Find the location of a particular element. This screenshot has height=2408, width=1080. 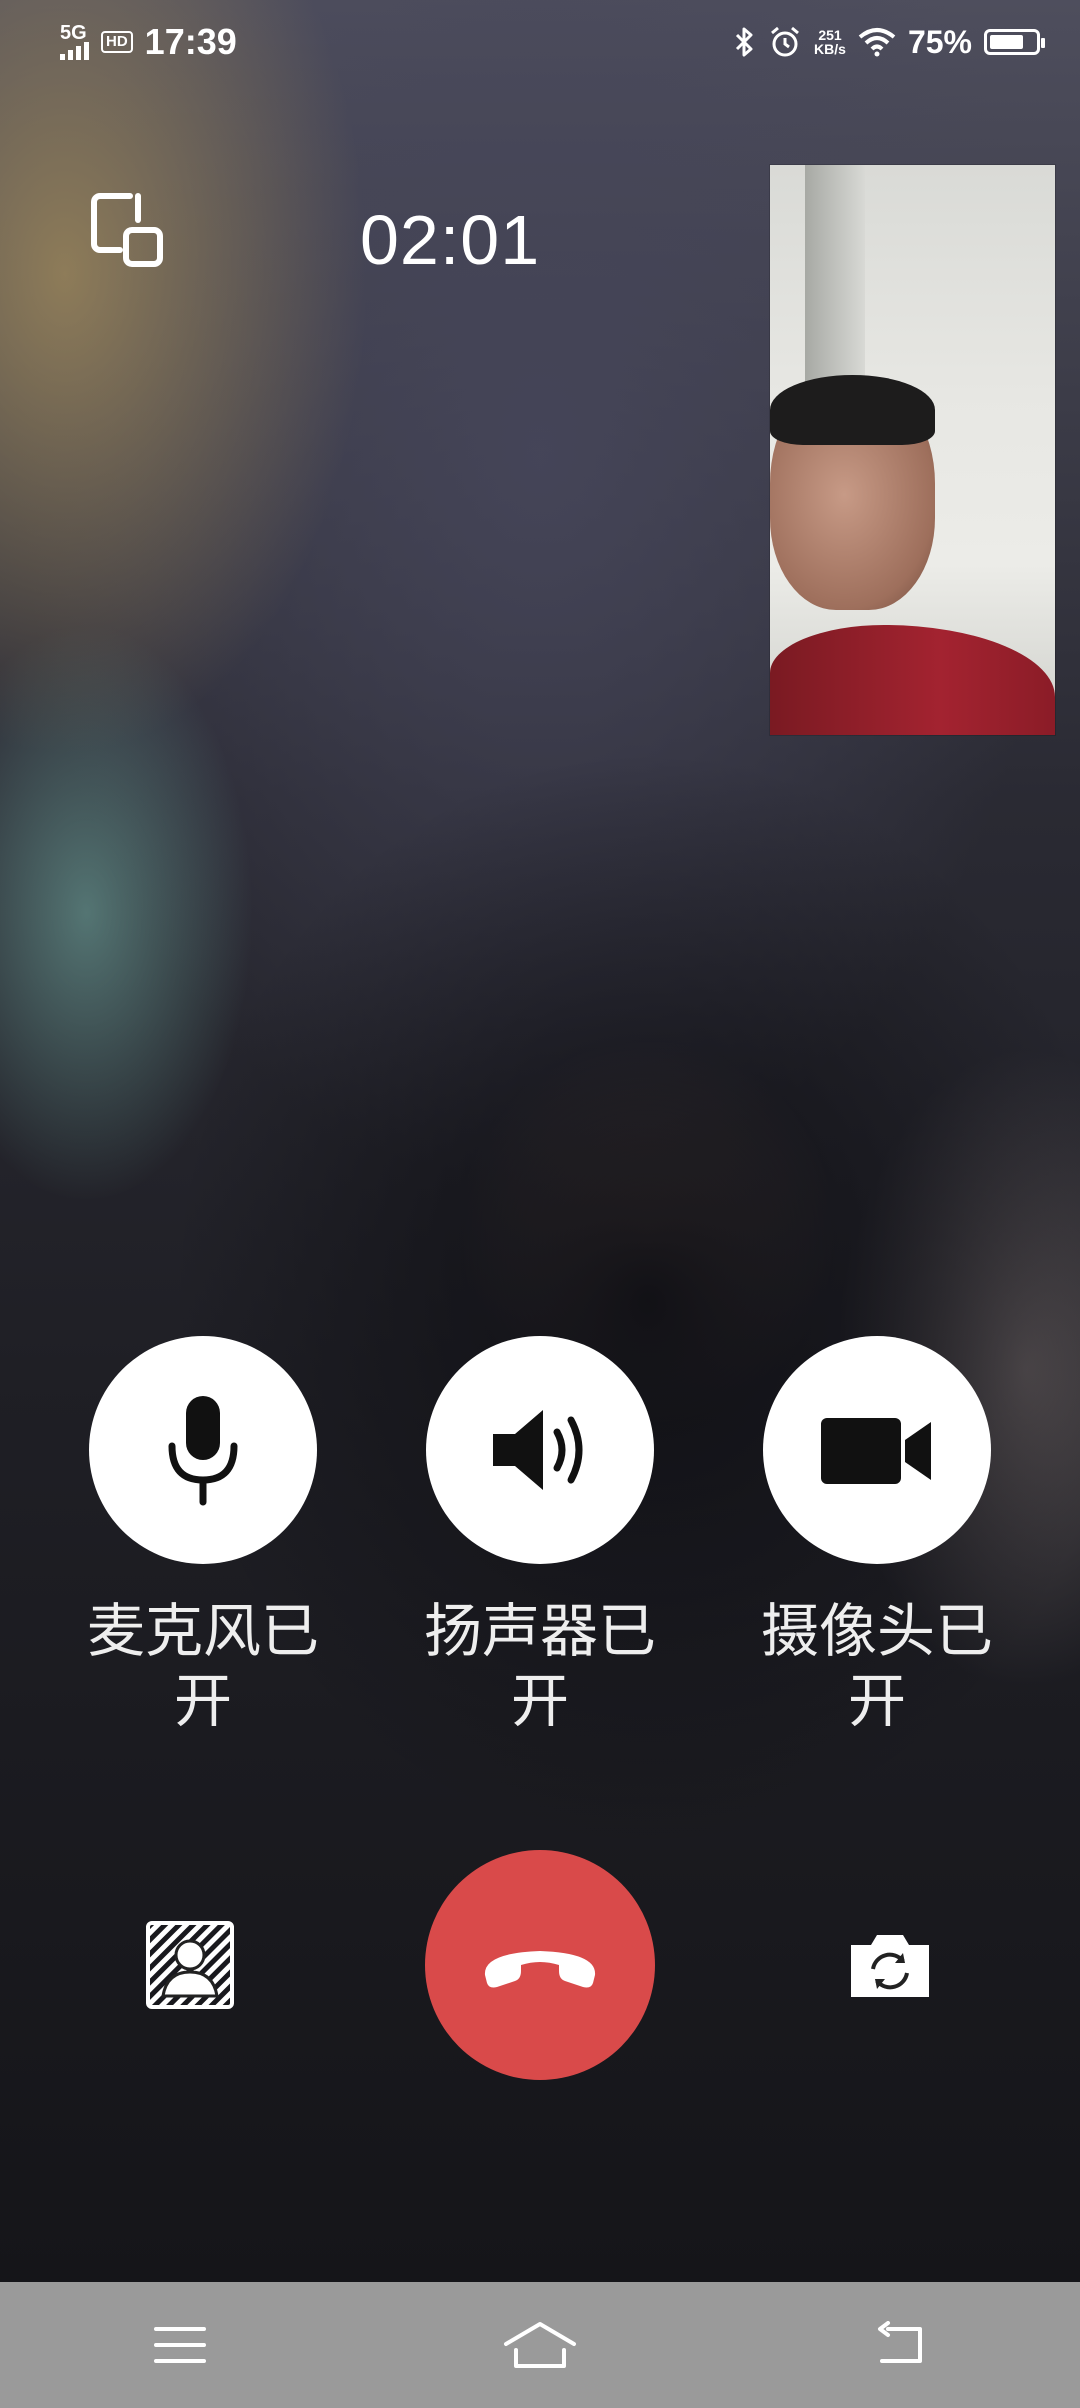

back-button is located at coordinates (900, 2345).